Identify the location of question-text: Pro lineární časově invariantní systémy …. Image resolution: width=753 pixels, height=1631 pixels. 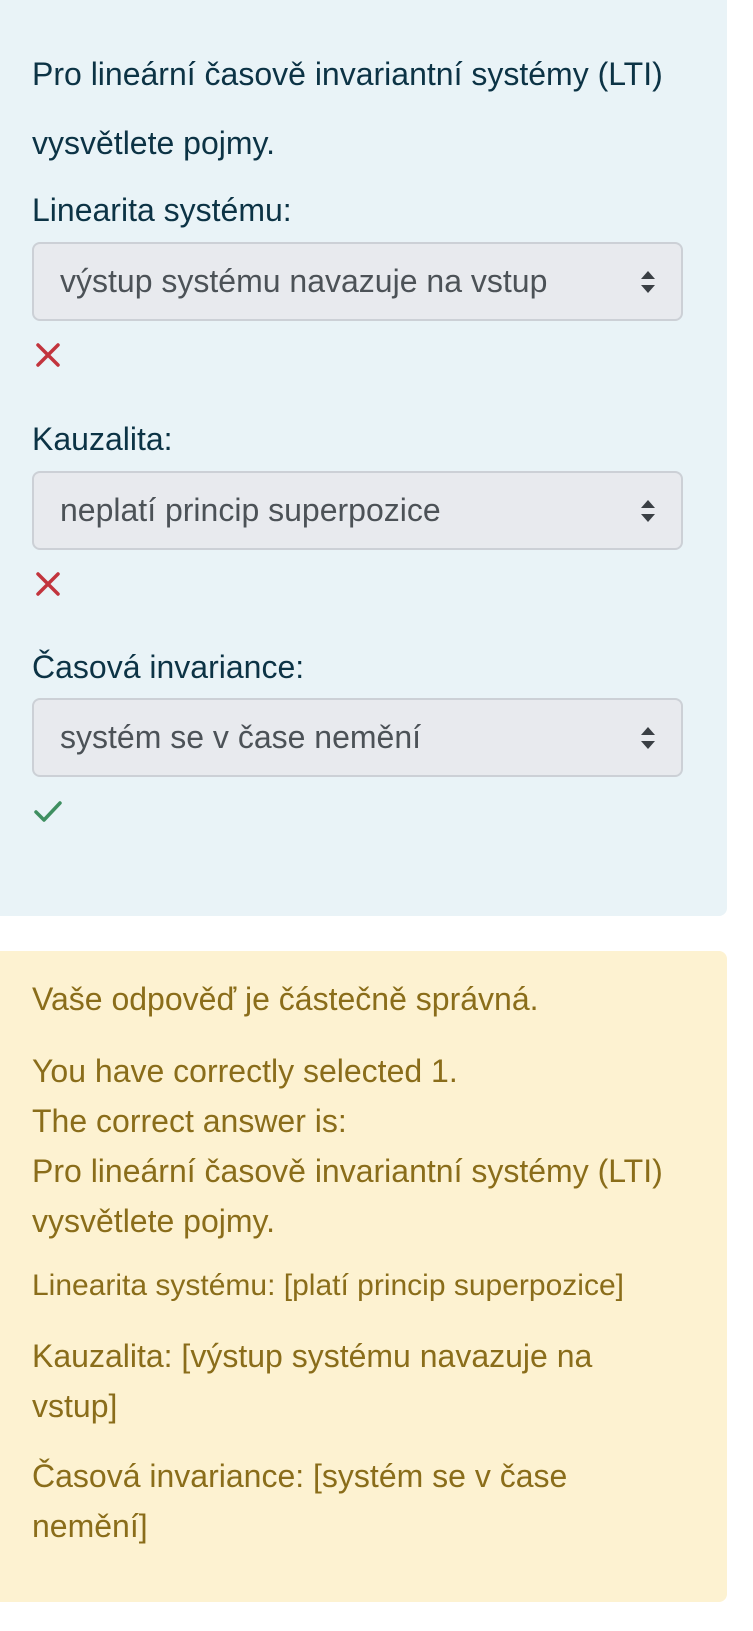
(347, 108).